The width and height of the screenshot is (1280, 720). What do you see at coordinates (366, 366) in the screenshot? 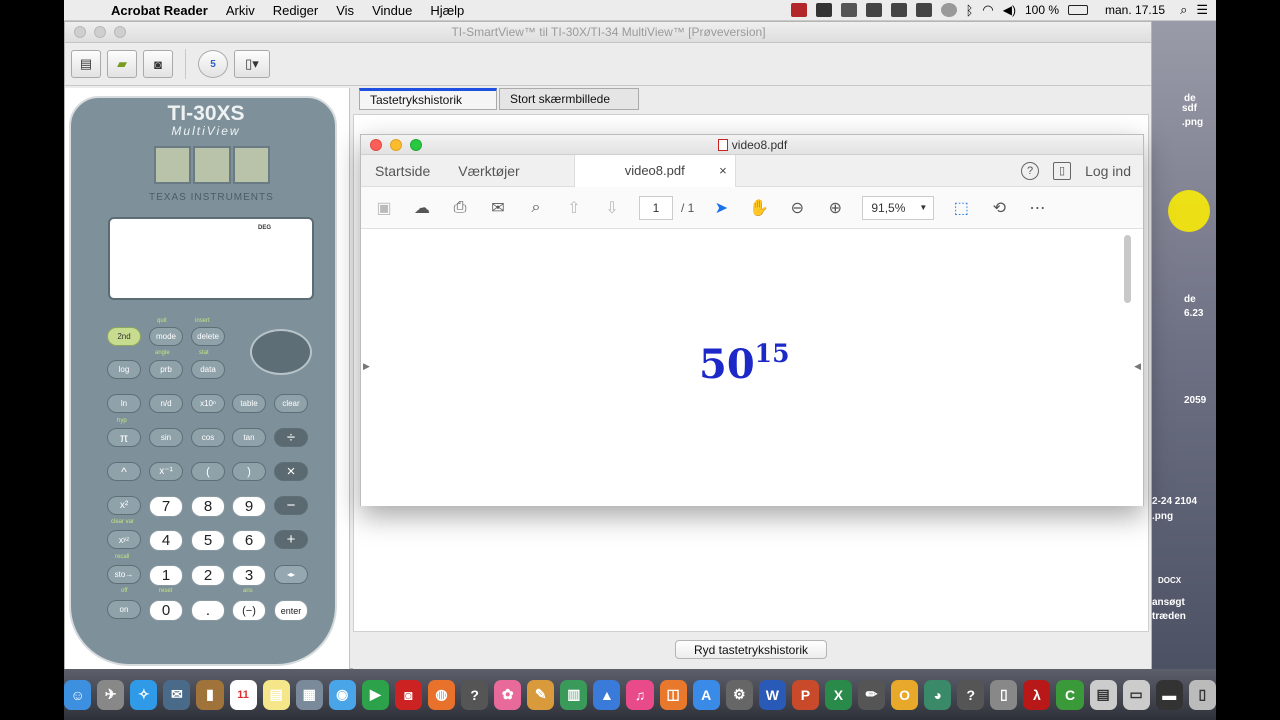
I see `left-panel-toggle-icon: ▶` at bounding box center [366, 366].